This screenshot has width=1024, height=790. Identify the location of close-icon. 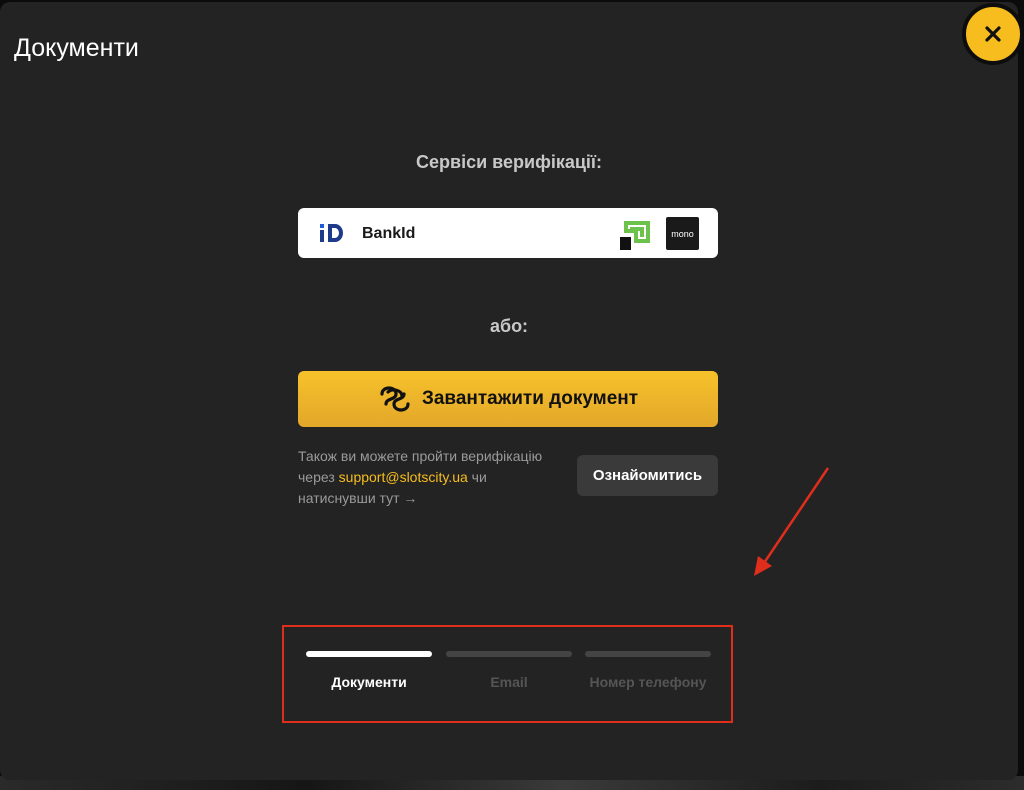
(993, 34).